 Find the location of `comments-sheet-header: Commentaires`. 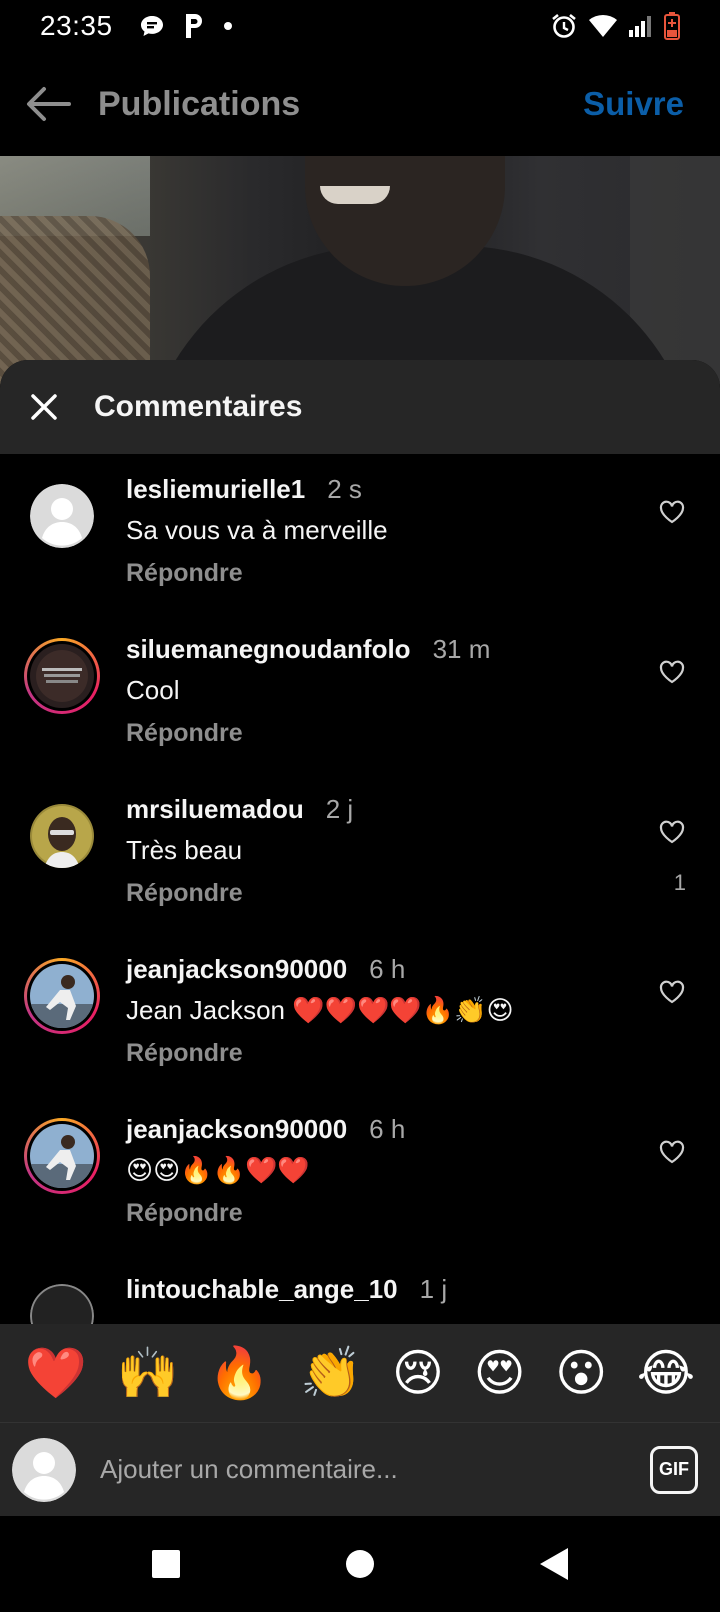

comments-sheet-header: Commentaires is located at coordinates (360, 407).